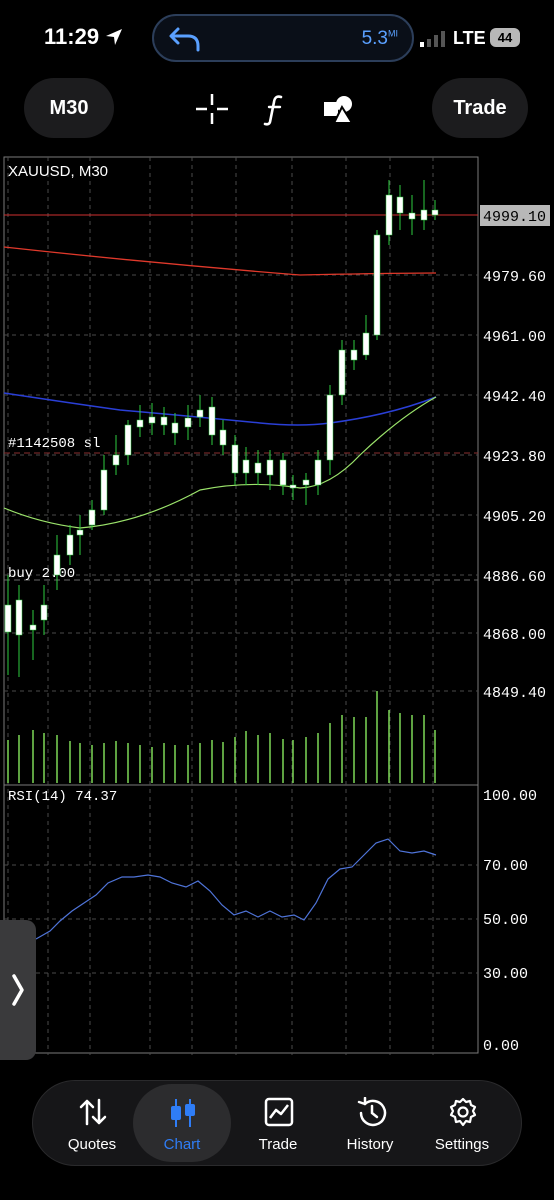 This screenshot has height=1200, width=554. I want to click on rsi-tick-label: 70.00, so click(505, 866).